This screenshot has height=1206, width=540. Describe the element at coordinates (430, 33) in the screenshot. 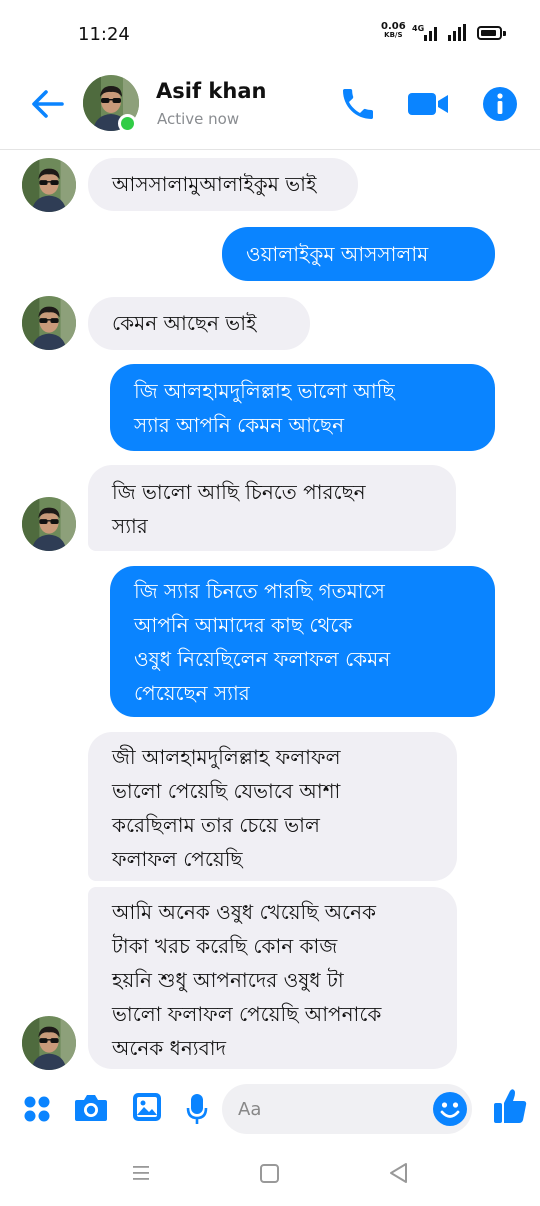

I see `signal-1-icon` at that location.